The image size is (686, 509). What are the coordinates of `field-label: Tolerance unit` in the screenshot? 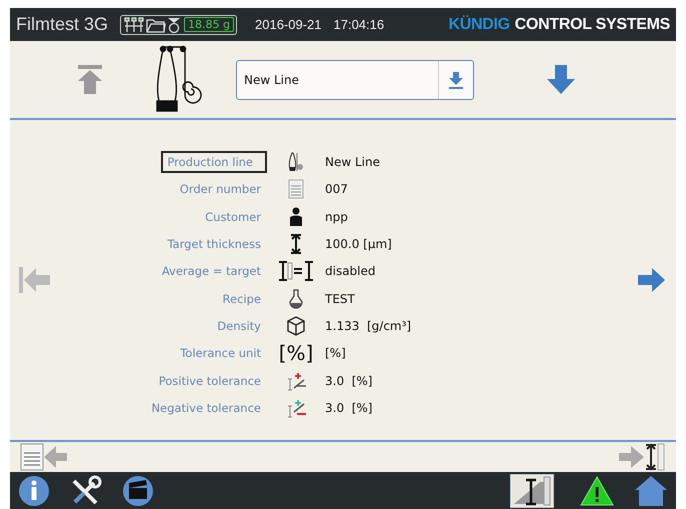 It's located at (220, 353).